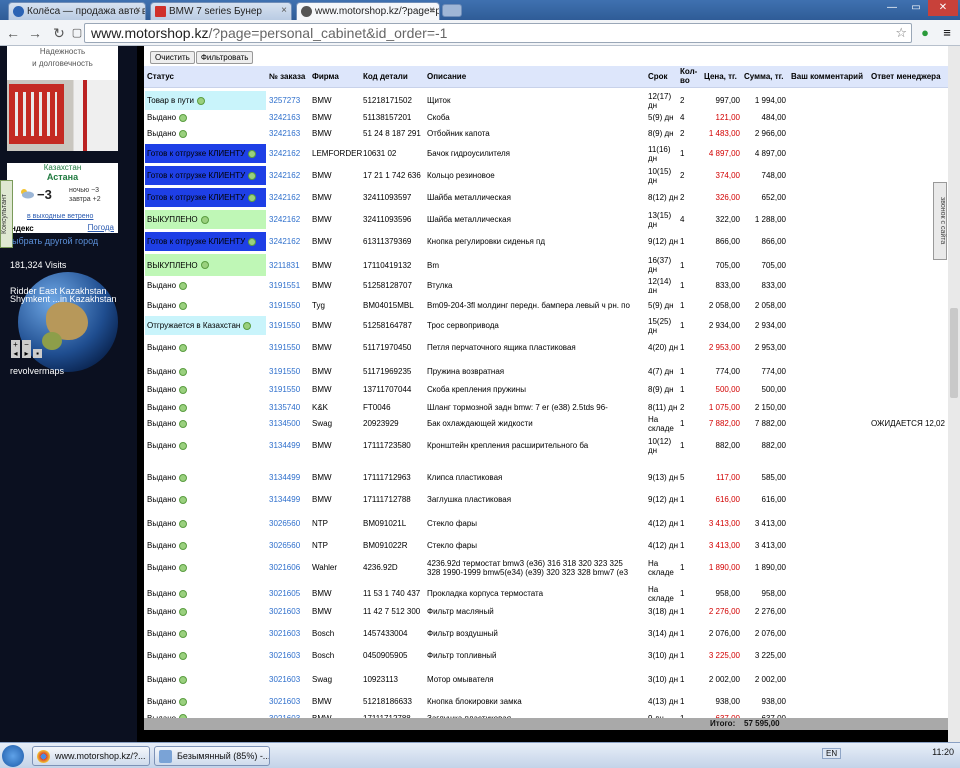  Describe the element at coordinates (172, 57) in the screenshot. I see `clear-button: Очистить` at that location.